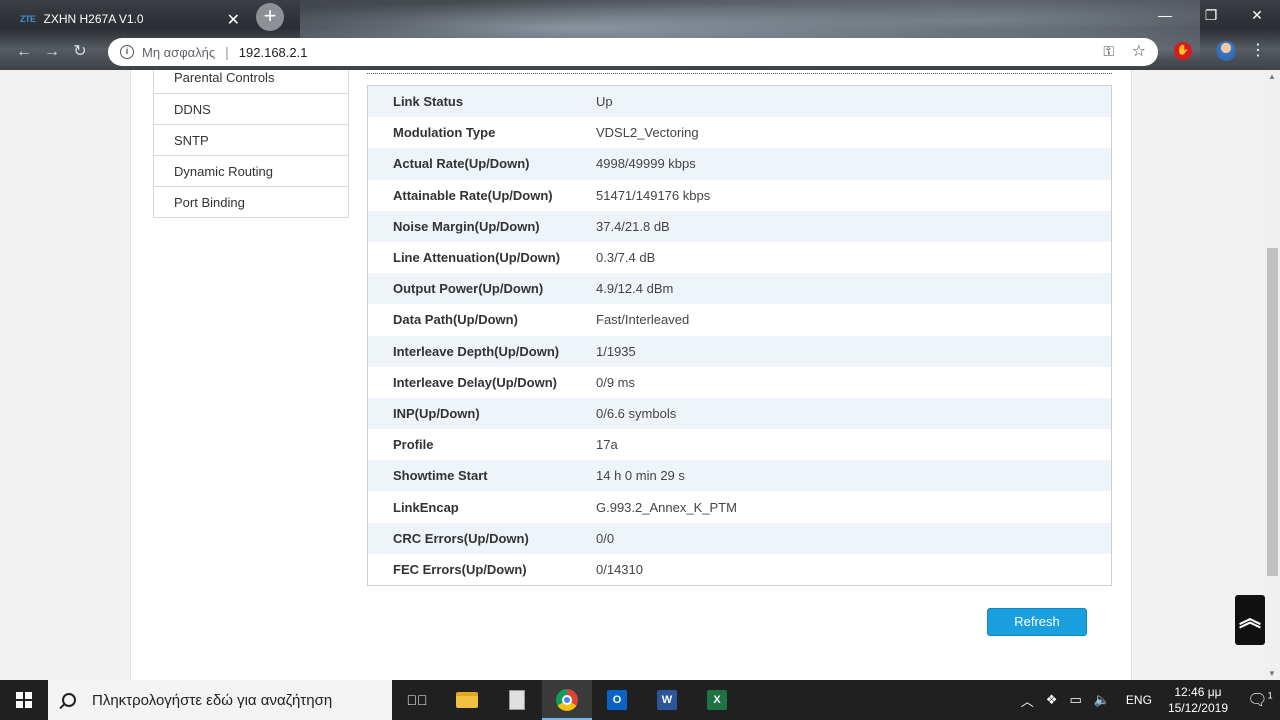 The image size is (1280, 720). Describe the element at coordinates (626, 258) in the screenshot. I see `row-value: 0.3/7.4 dB` at that location.